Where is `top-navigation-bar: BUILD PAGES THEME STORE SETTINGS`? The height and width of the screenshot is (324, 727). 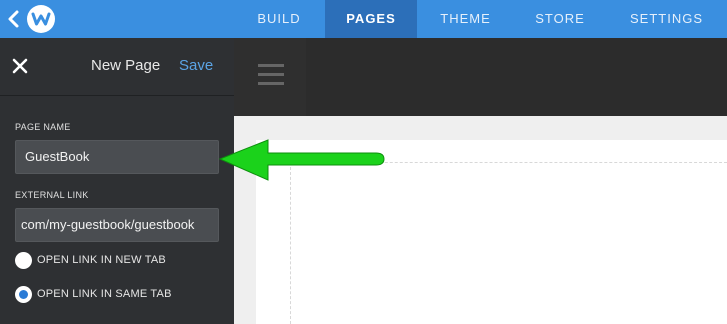 top-navigation-bar: BUILD PAGES THEME STORE SETTINGS is located at coordinates (363, 19).